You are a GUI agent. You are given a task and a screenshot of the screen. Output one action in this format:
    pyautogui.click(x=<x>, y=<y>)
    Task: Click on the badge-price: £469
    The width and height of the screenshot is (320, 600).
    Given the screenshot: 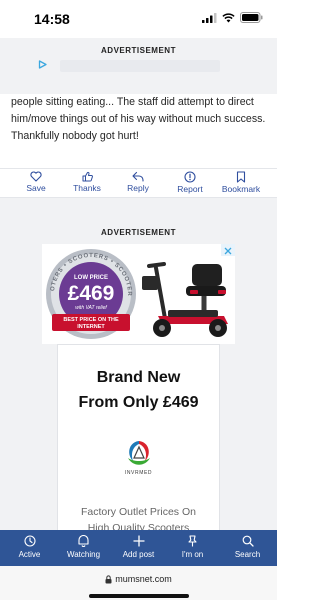 What is the action you would take?
    pyautogui.click(x=91, y=293)
    